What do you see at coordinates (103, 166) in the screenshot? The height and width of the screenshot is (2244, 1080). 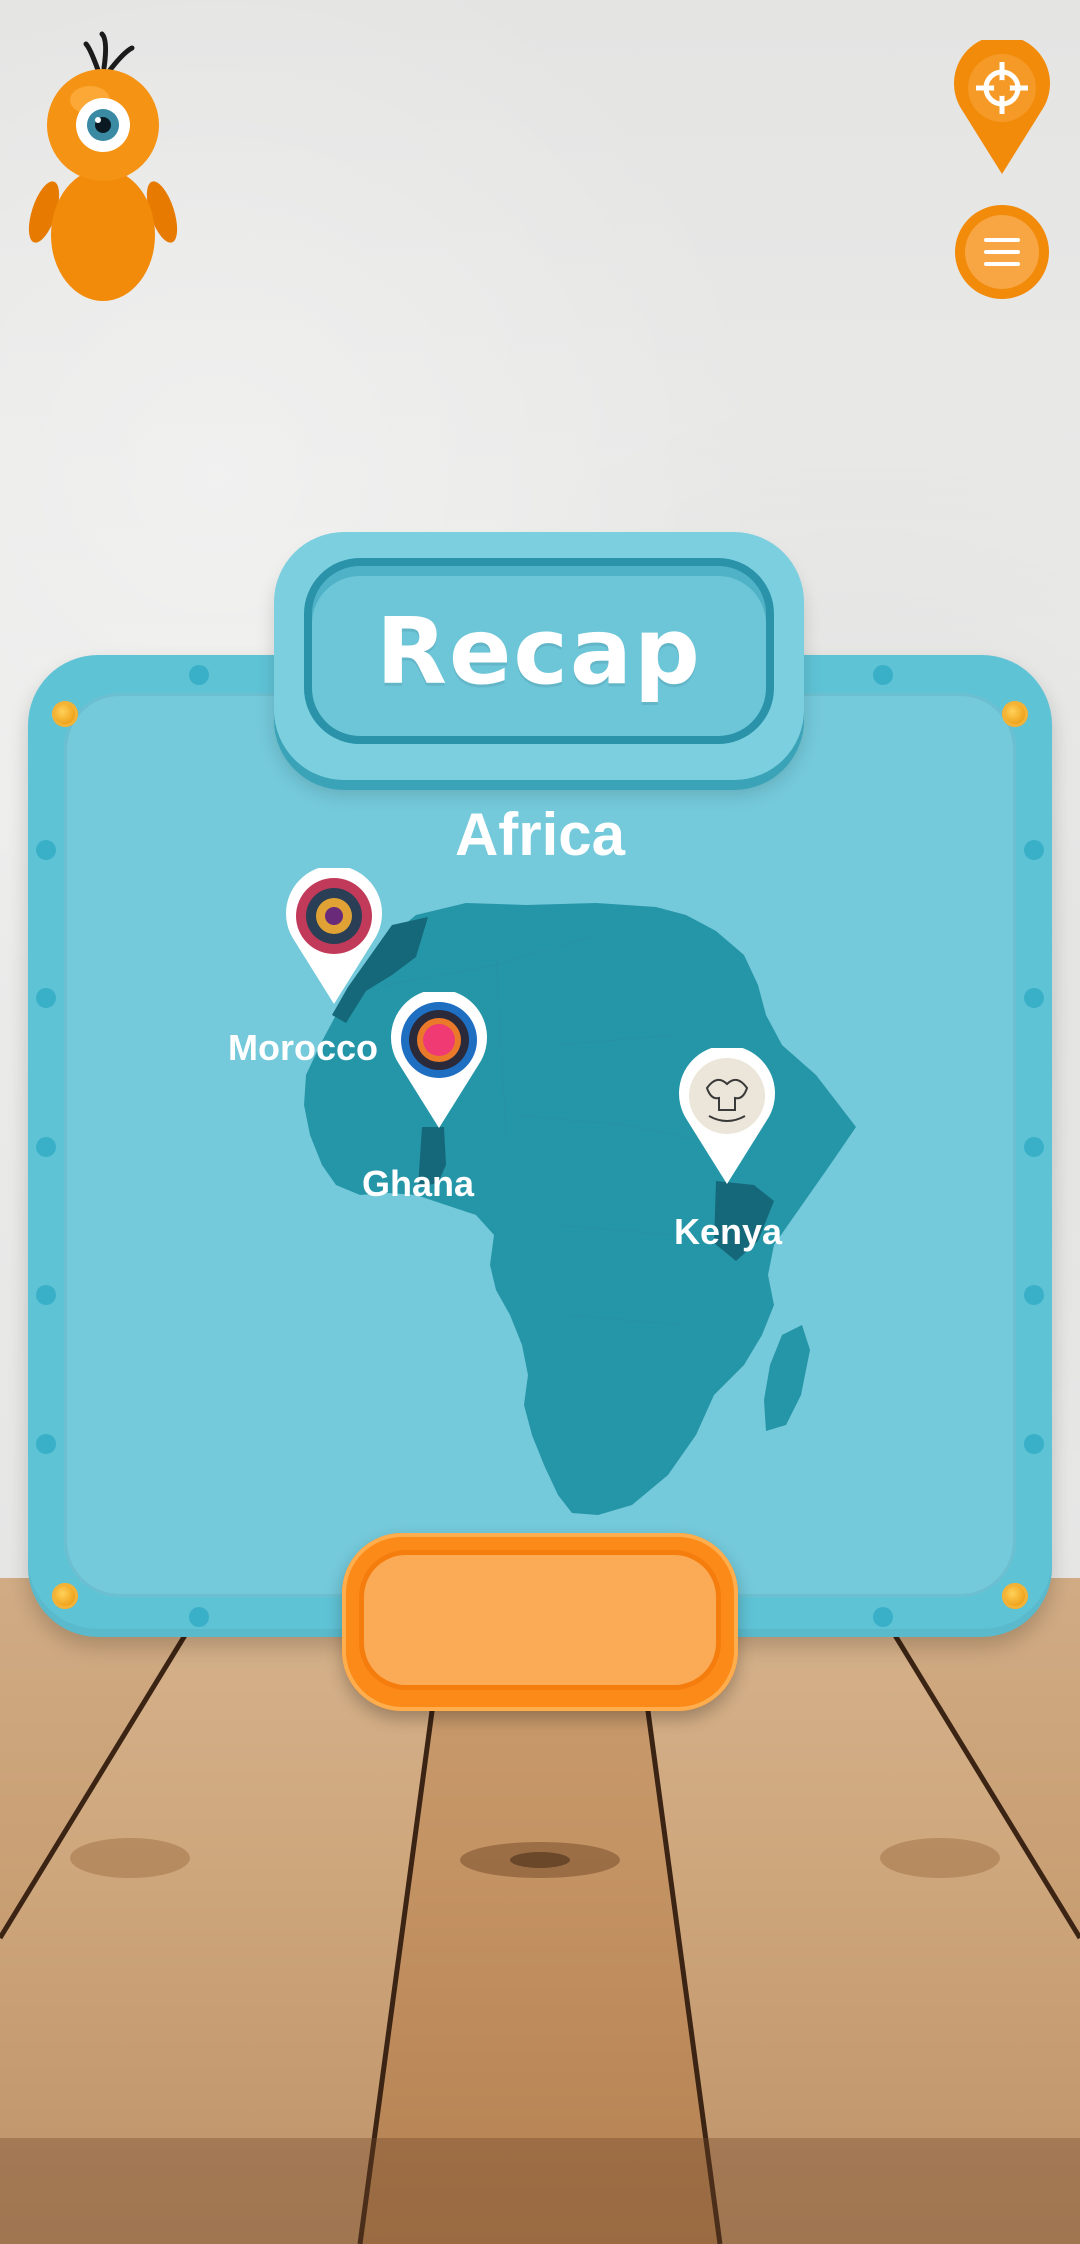 I see `orange-cyclops-mascot-icon` at bounding box center [103, 166].